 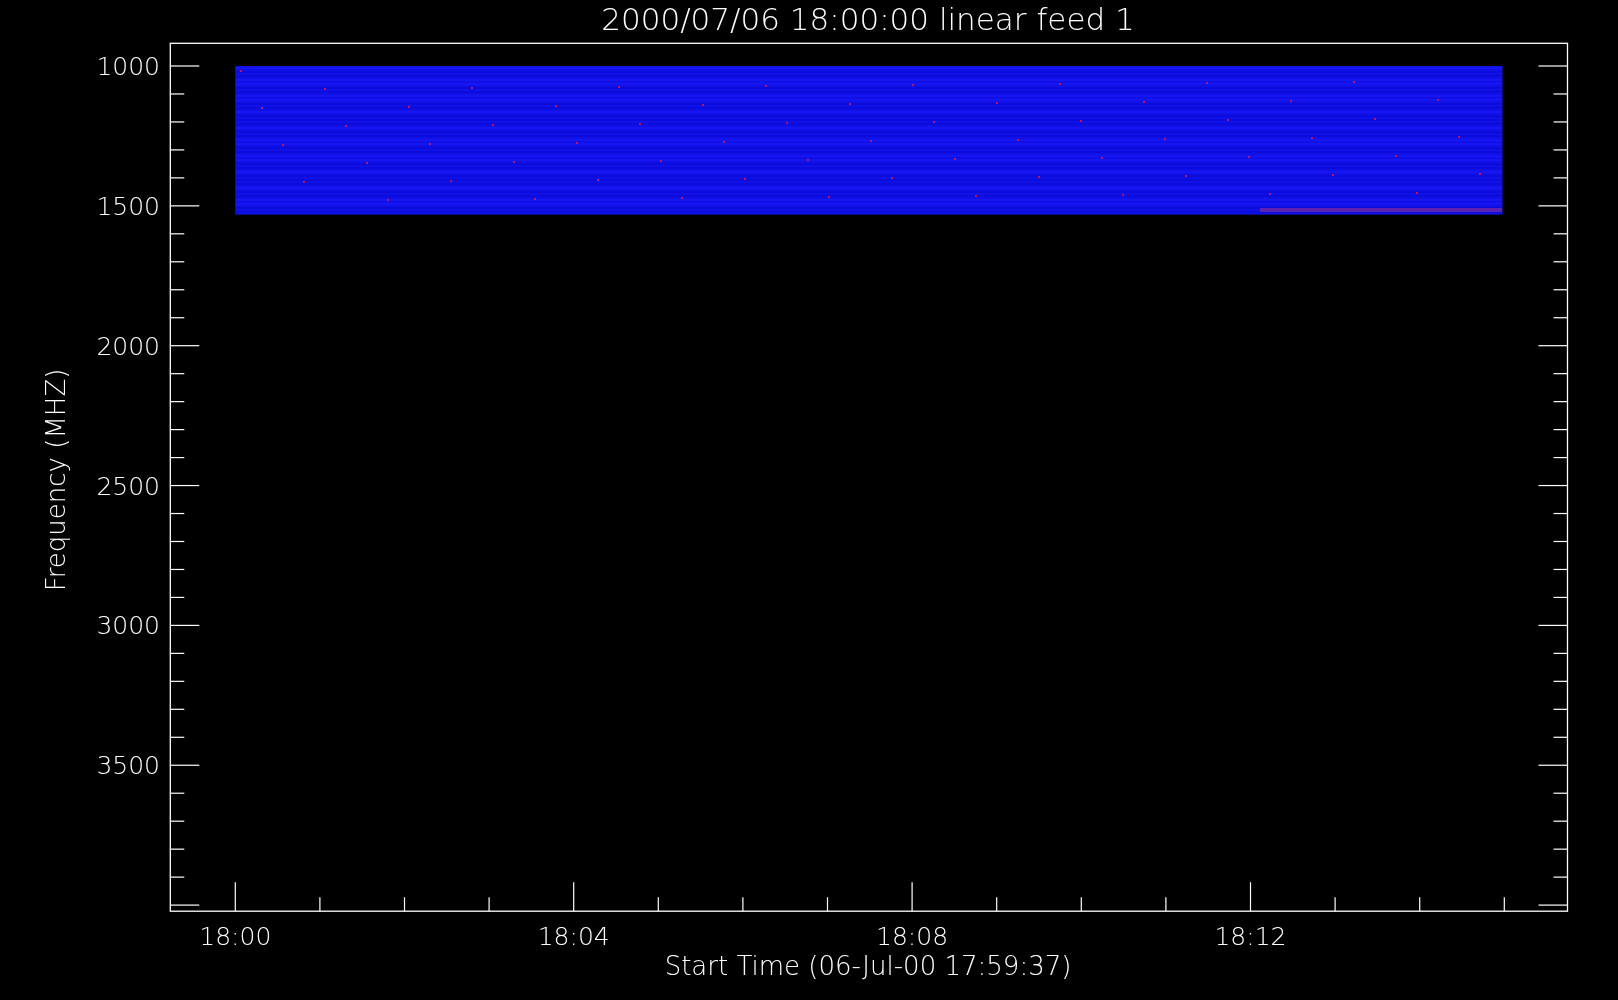 What do you see at coordinates (235, 936) in the screenshot?
I see `x-tick-label: 18:00` at bounding box center [235, 936].